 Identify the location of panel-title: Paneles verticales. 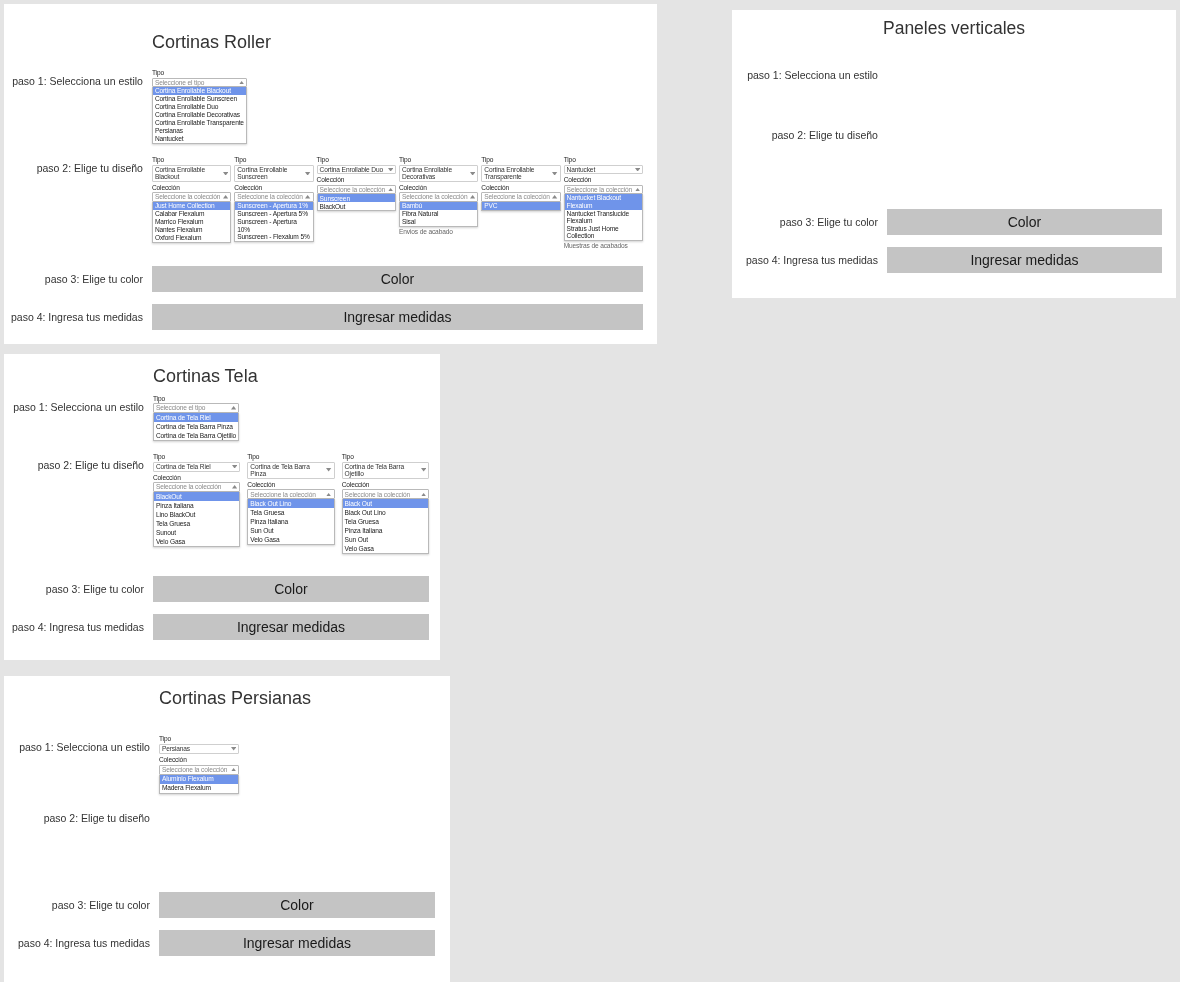
(954, 28).